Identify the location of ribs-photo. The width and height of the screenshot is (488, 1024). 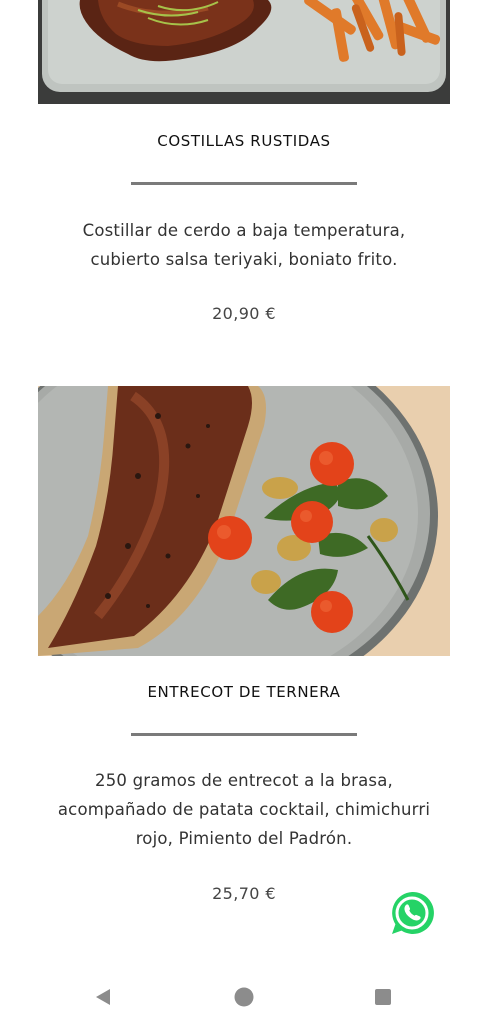
(244, 52).